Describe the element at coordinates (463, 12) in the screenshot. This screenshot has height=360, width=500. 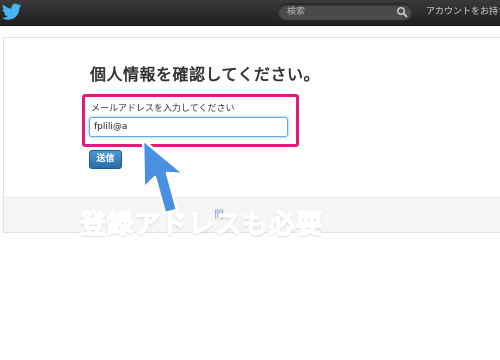
I see `account-link: アカウントをお持ち` at that location.